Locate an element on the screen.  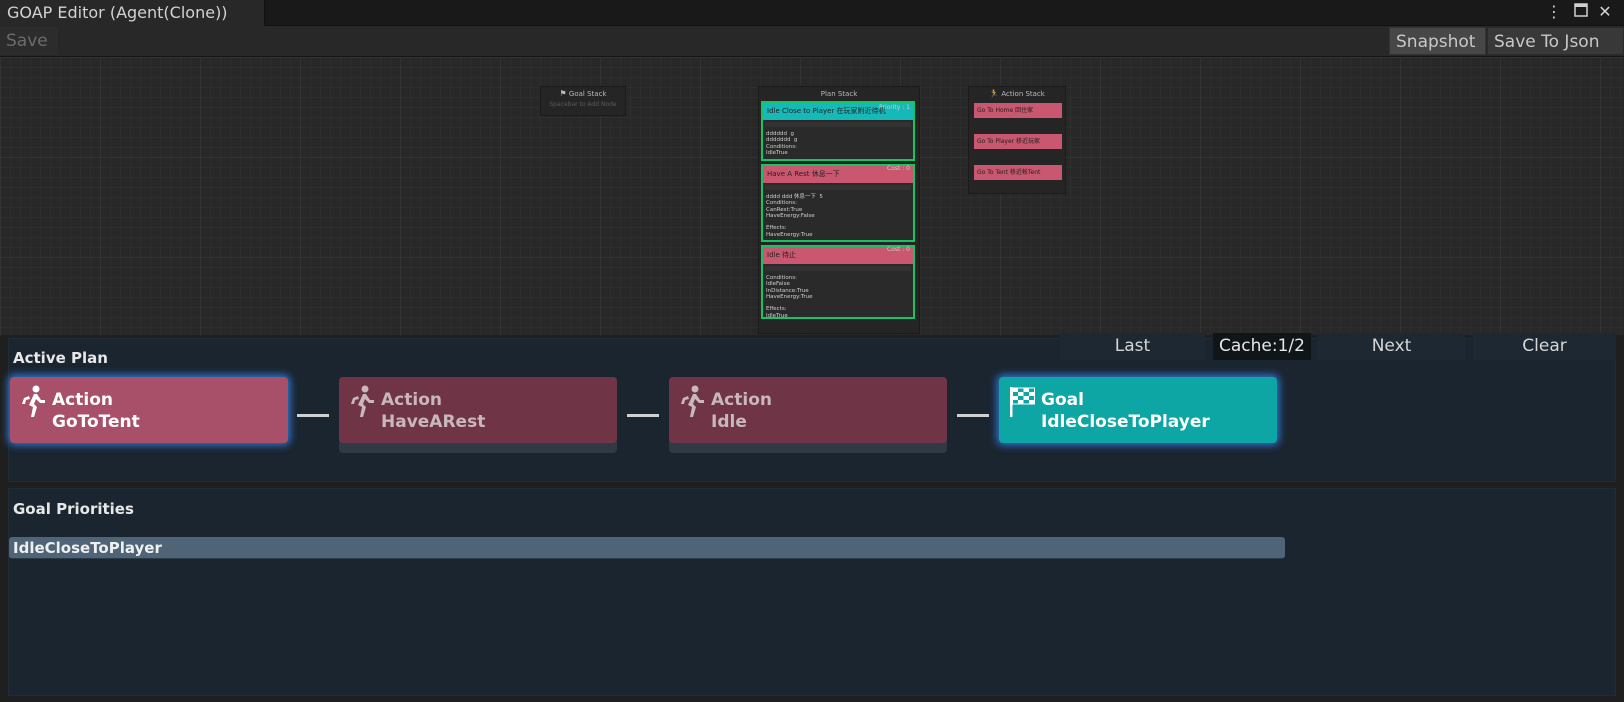
active-plan-label: Active Plan is located at coordinates (60, 358).